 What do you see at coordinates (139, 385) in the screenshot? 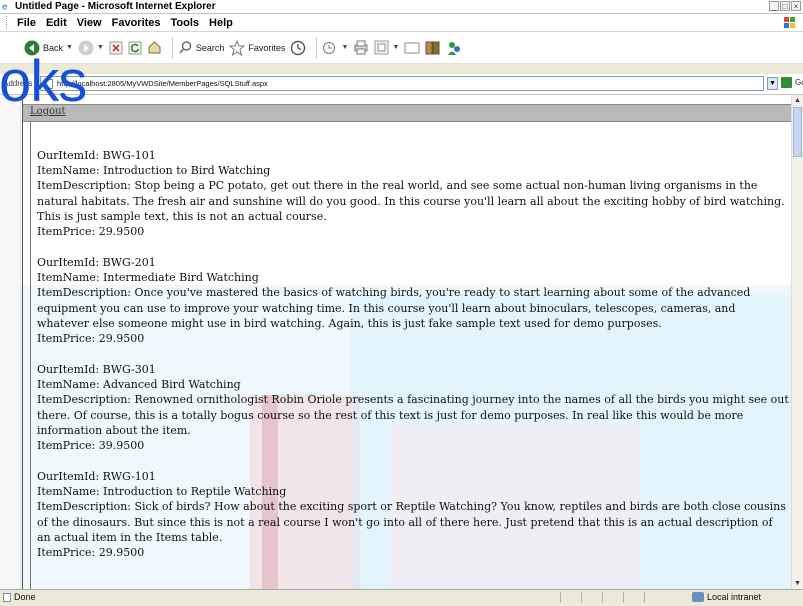
I see `item-name: ItemName: Advanced Bird Watching` at bounding box center [139, 385].